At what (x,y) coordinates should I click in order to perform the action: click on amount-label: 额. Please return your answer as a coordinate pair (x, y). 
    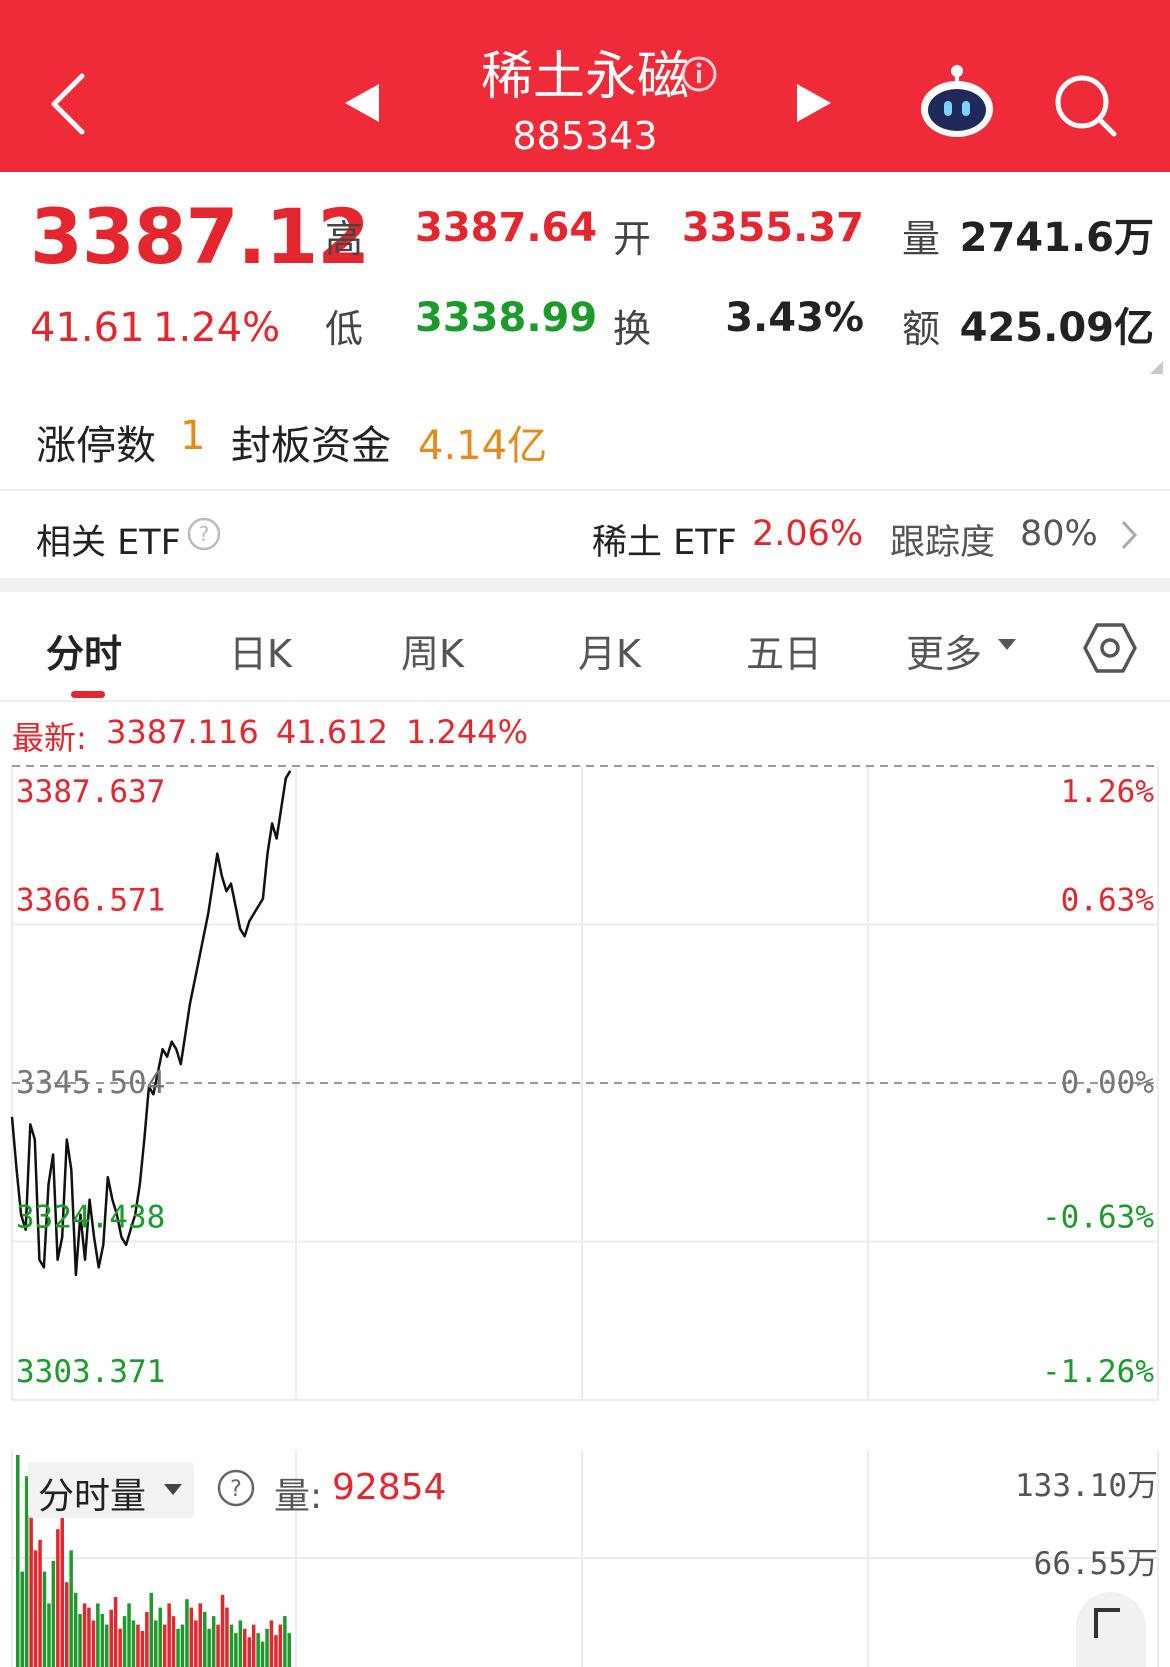
    Looking at the image, I should click on (921, 329).